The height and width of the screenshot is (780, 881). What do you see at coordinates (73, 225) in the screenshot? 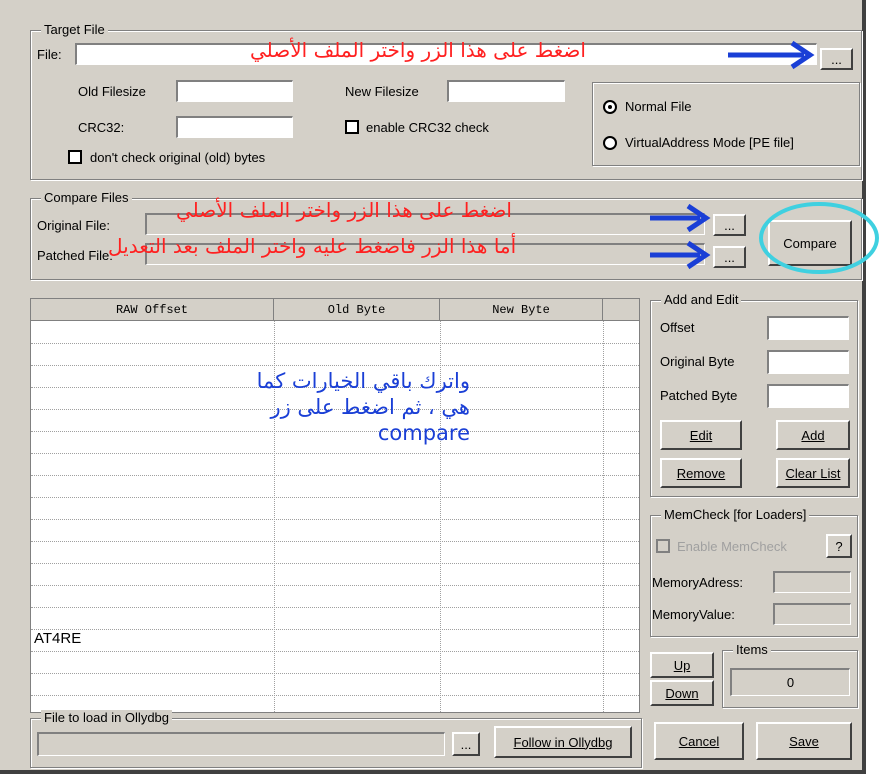
I see `original-file-label: Original File:` at bounding box center [73, 225].